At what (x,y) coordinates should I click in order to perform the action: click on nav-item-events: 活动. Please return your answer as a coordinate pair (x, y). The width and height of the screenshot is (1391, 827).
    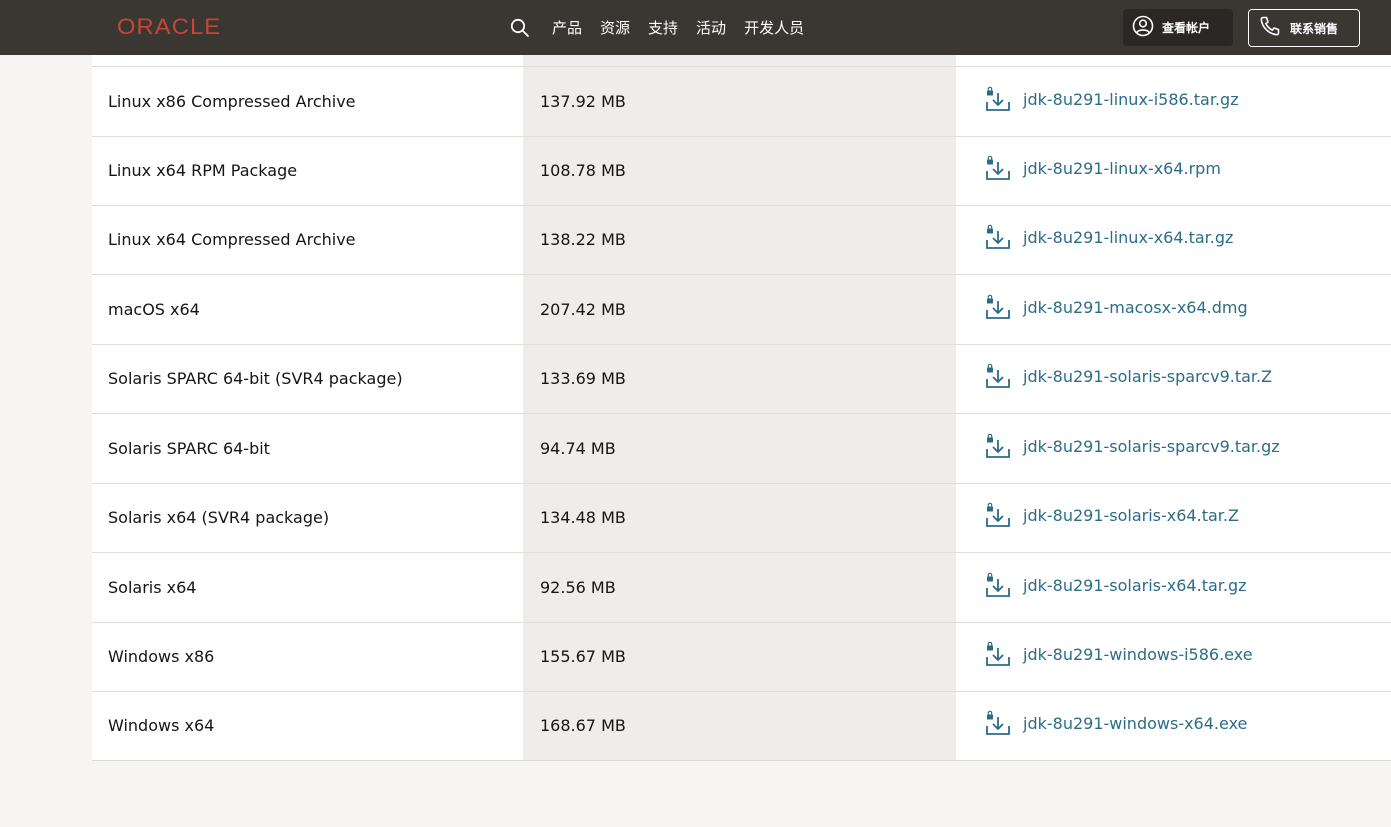
    Looking at the image, I should click on (711, 27).